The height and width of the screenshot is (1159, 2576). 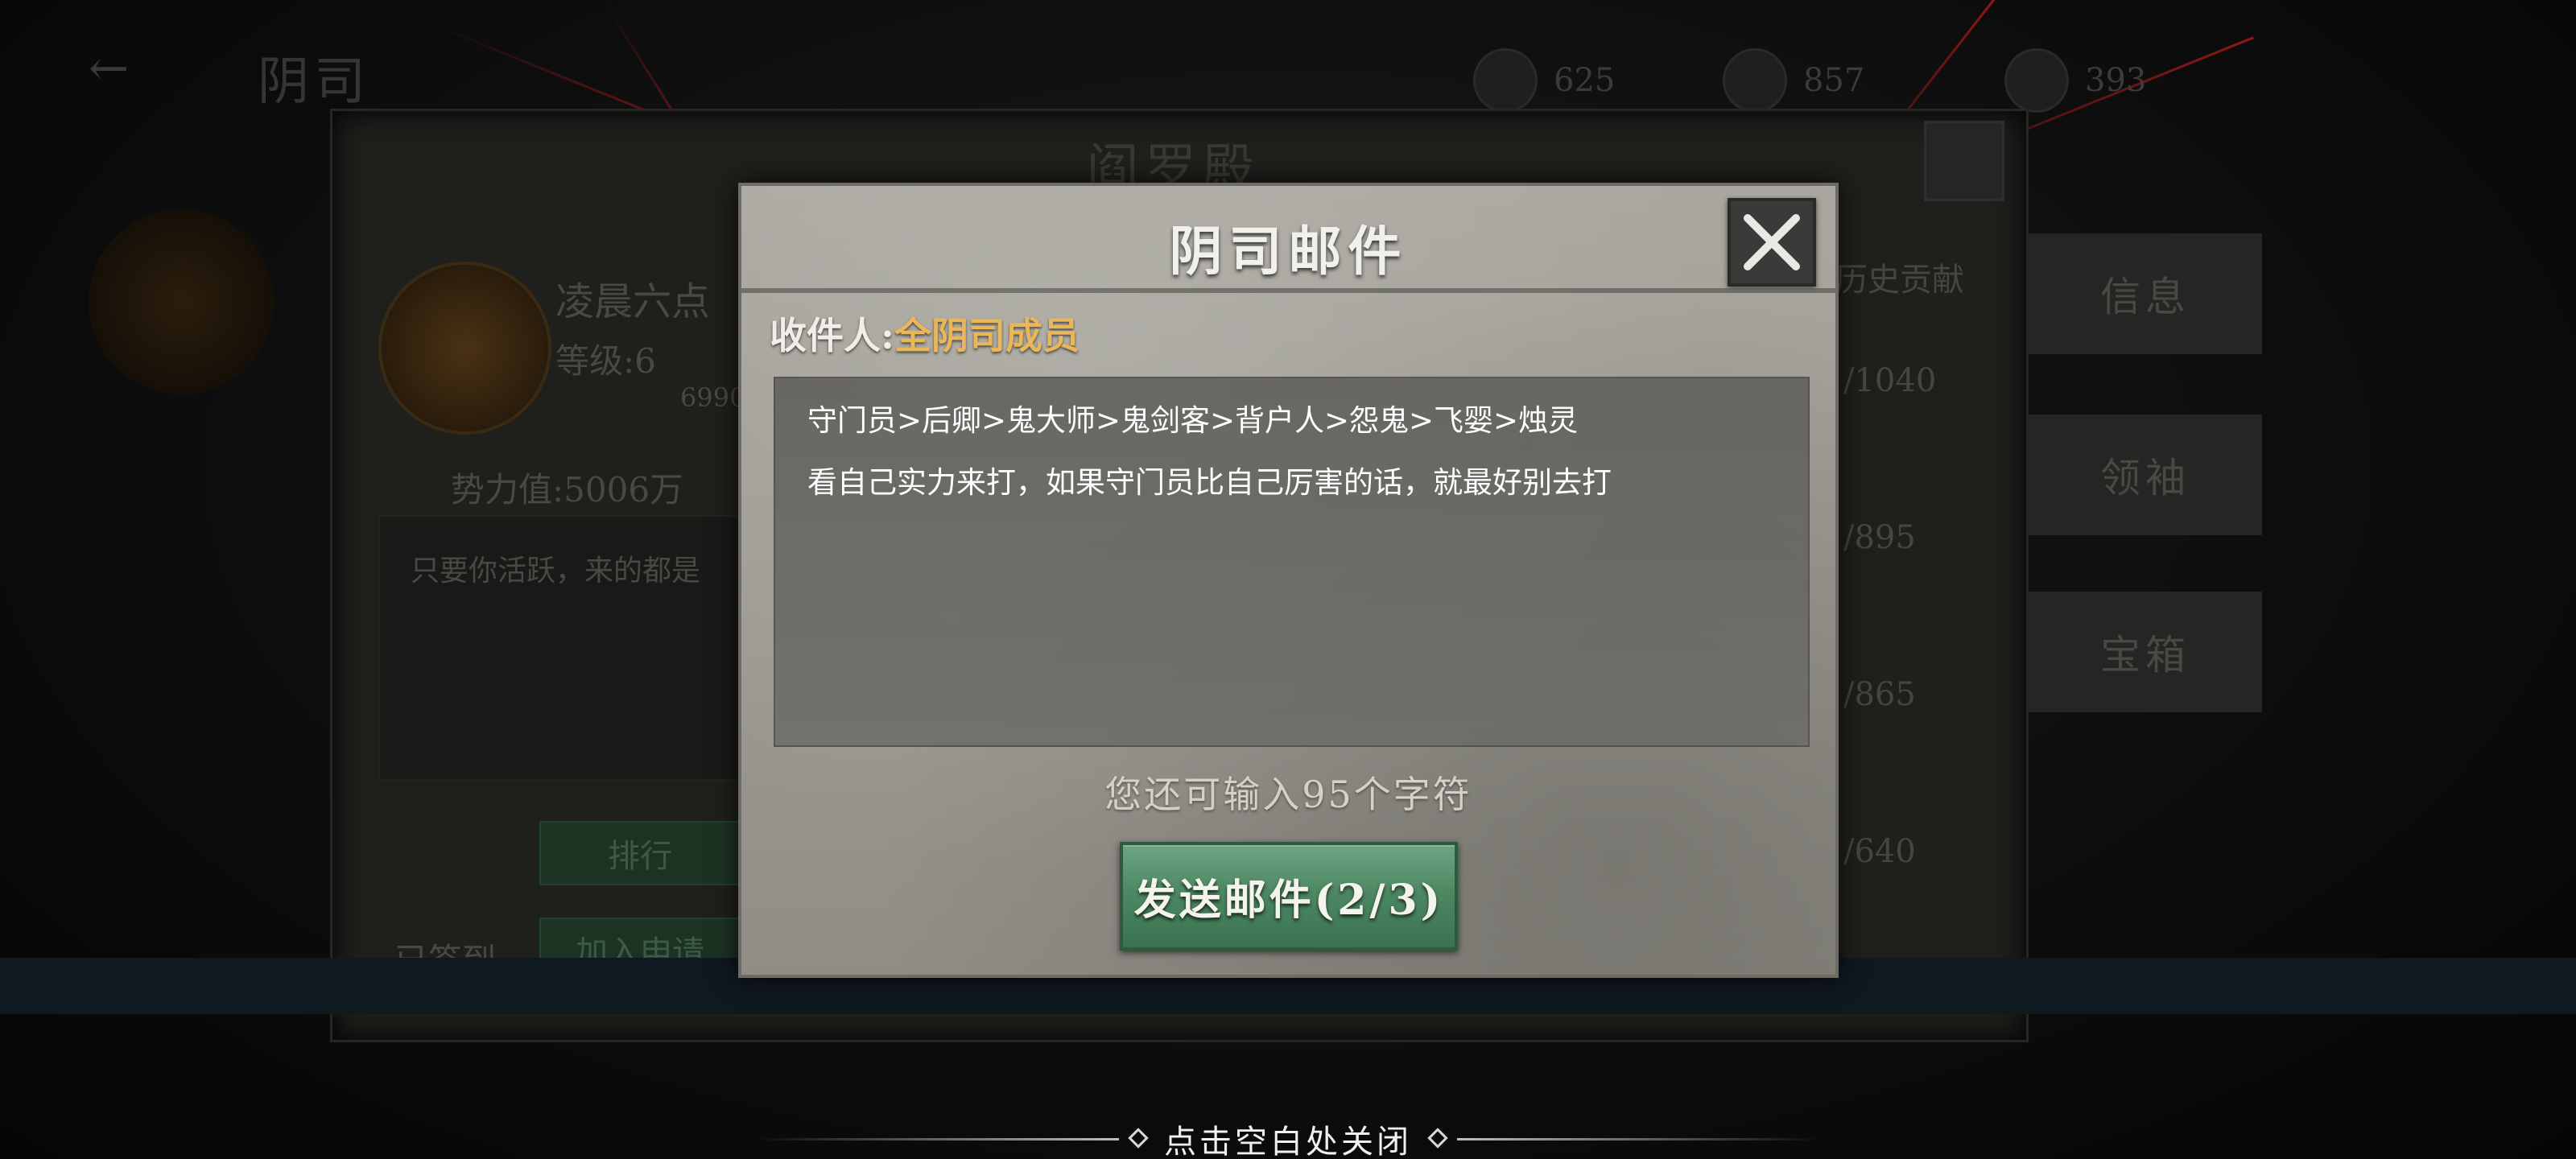 I want to click on tab-info: 信息, so click(x=2145, y=293).